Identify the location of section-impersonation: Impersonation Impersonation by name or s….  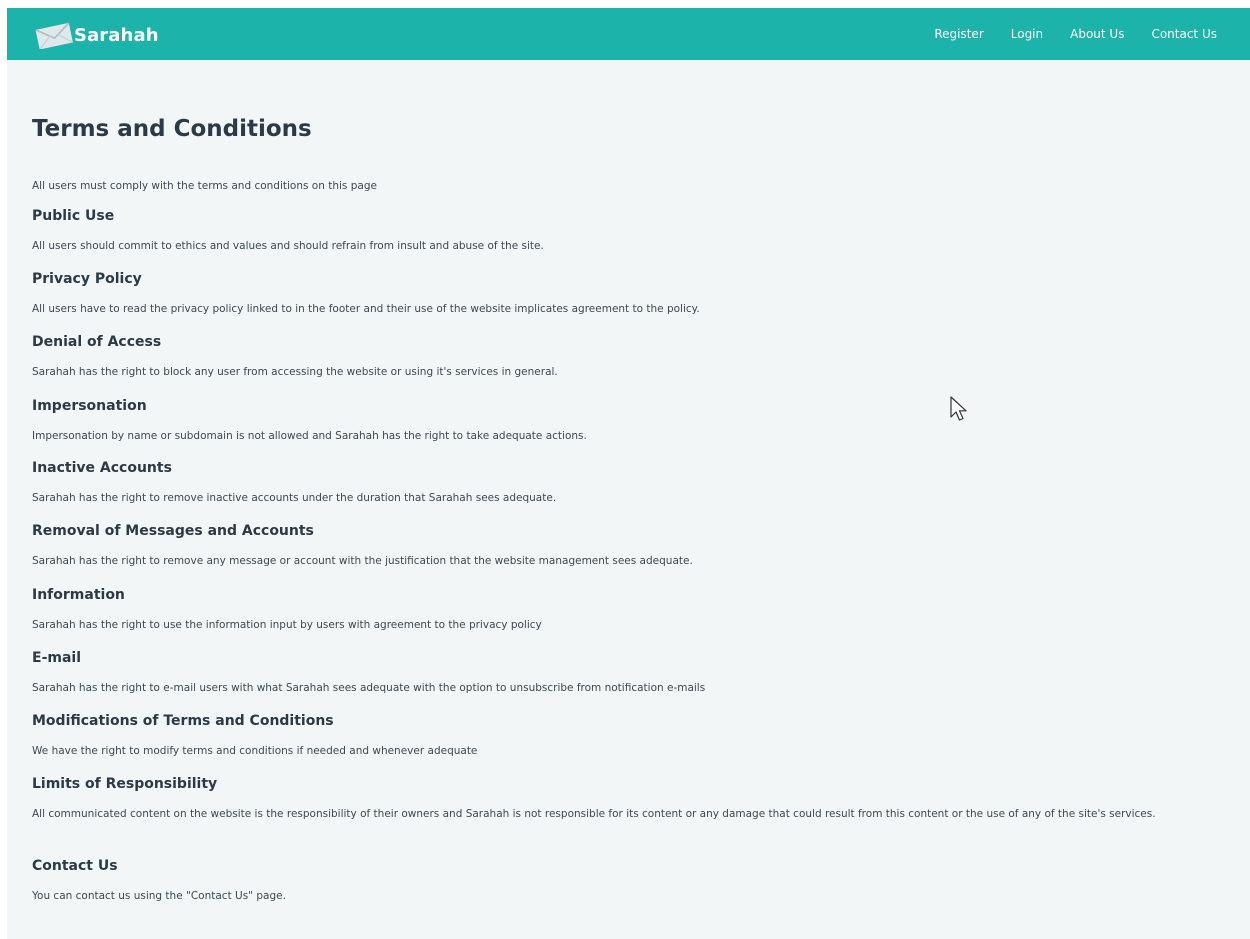
(629, 420).